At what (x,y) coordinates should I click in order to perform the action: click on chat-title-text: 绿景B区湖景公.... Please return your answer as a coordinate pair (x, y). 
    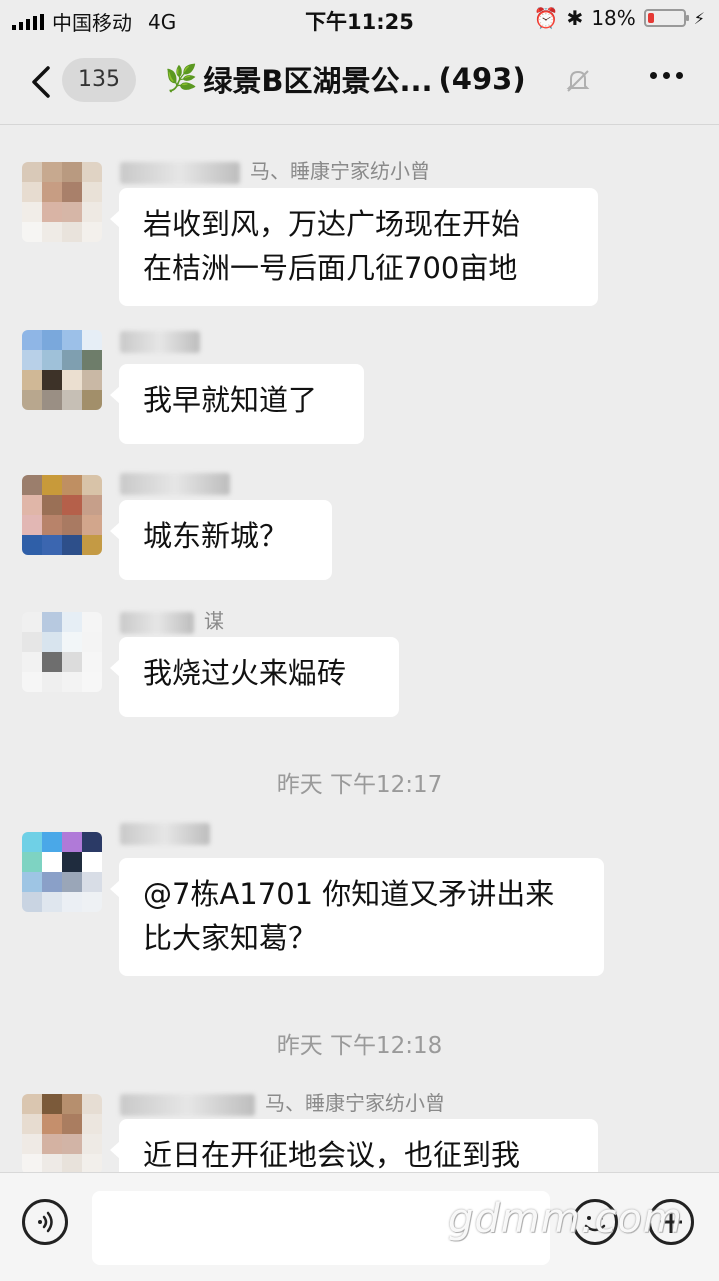
    Looking at the image, I should click on (318, 81).